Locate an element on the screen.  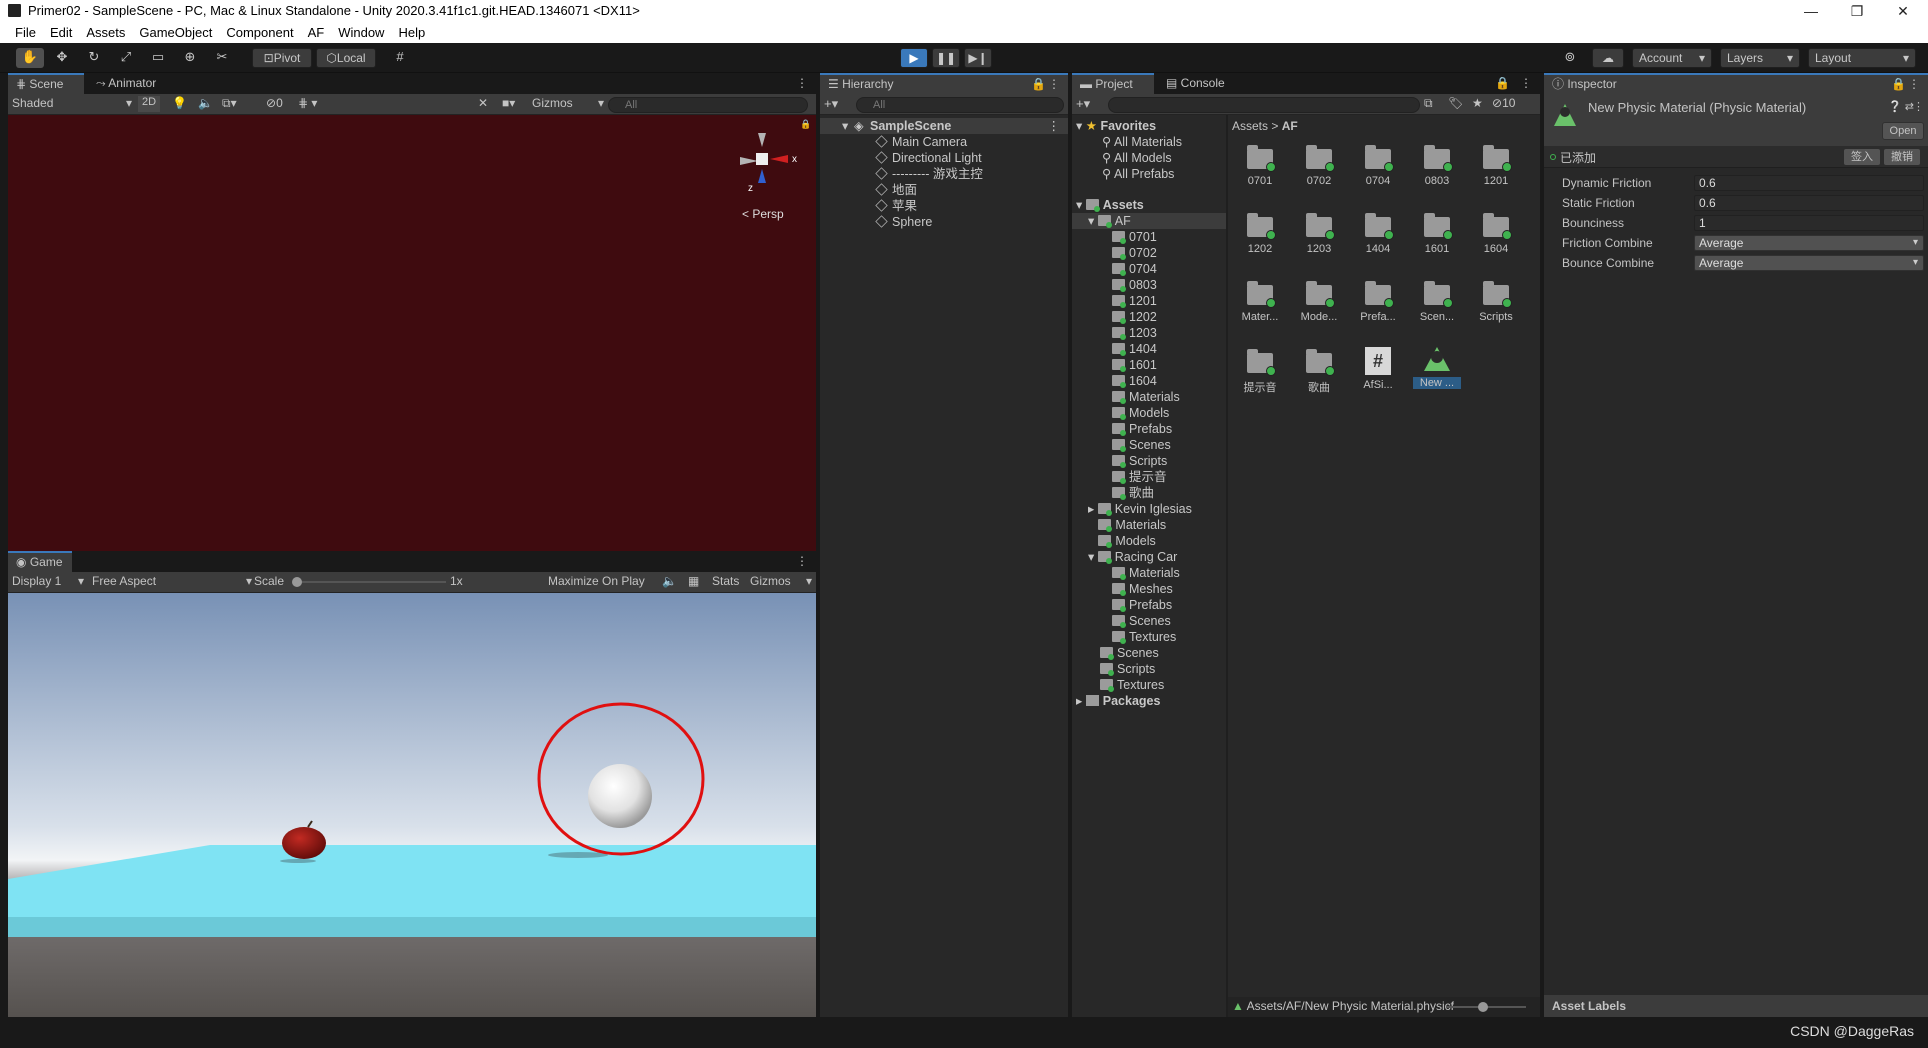
create-plus-icon: +▾ is located at coordinates (1083, 104).